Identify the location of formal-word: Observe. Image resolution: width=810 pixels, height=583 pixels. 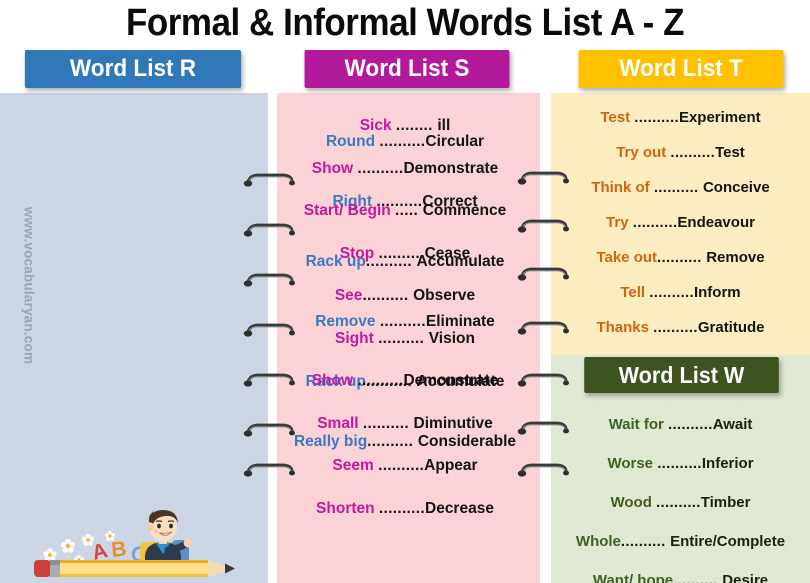
(444, 295).